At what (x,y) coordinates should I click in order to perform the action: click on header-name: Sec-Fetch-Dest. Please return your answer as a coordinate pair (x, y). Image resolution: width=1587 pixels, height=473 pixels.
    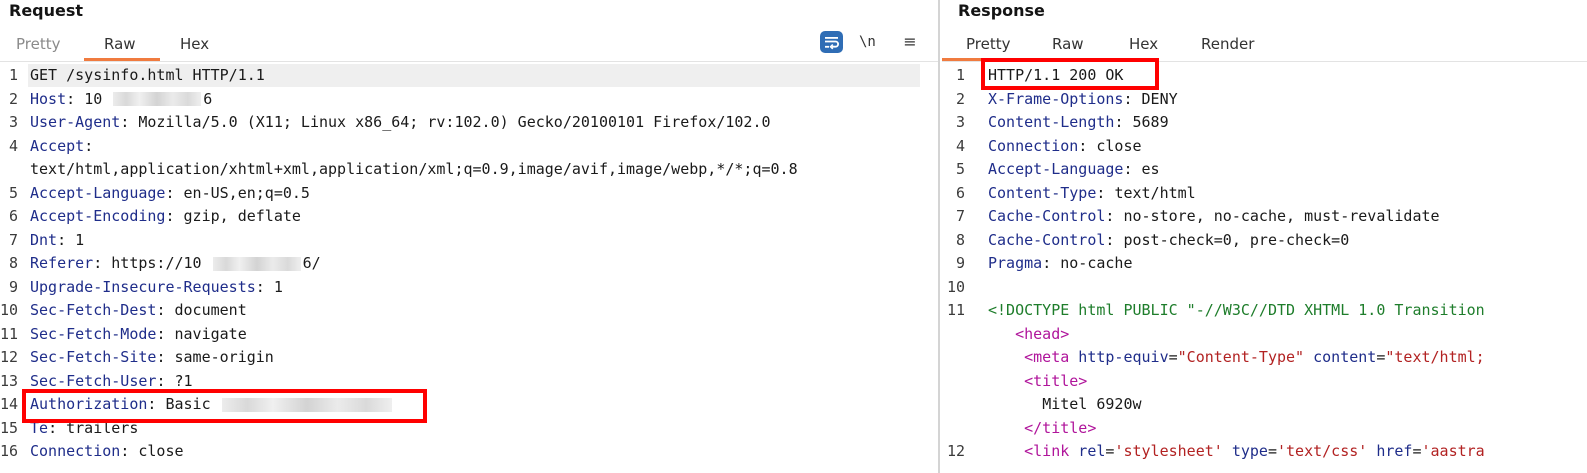
    Looking at the image, I should click on (93, 310).